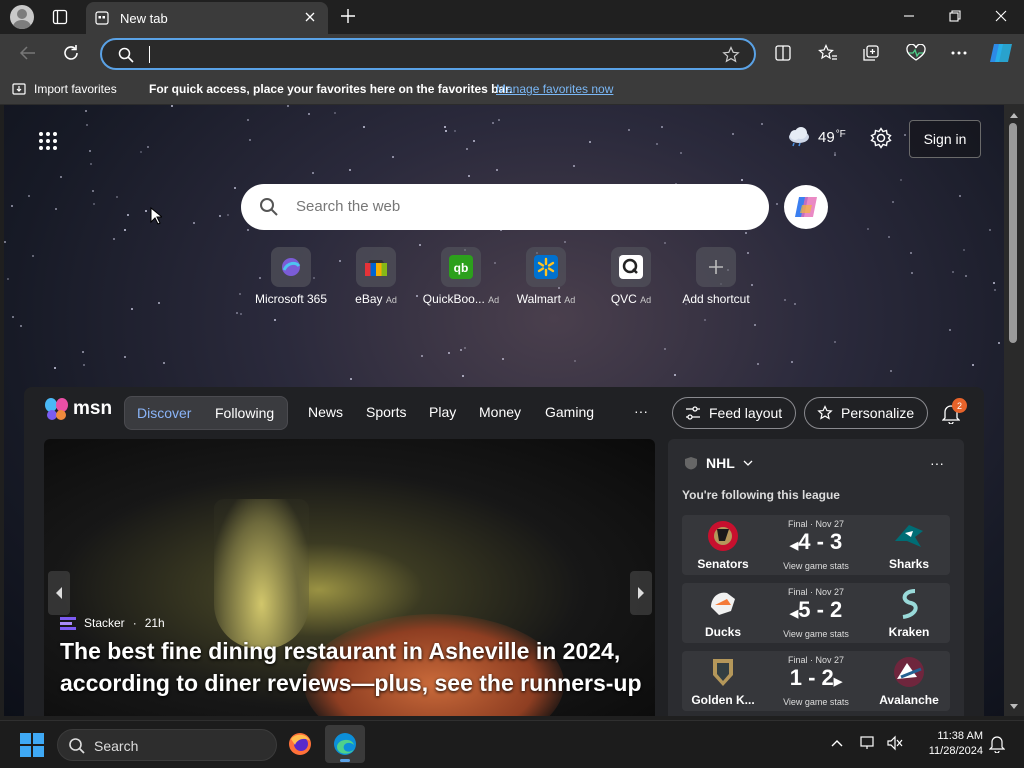 This screenshot has width=1024, height=768. Describe the element at coordinates (718, 463) in the screenshot. I see `league-selector: NHL` at that location.